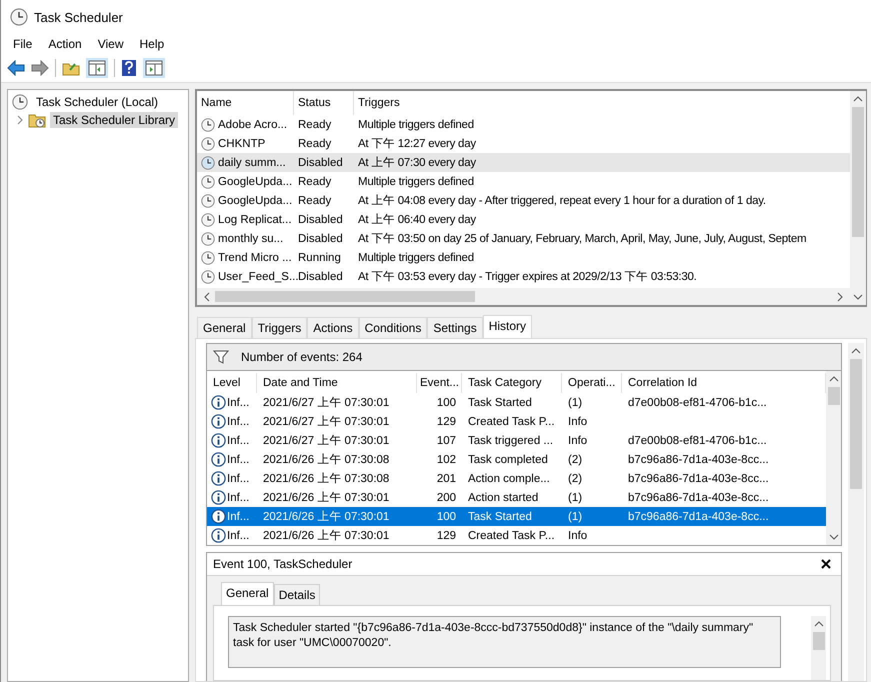 This screenshot has height=682, width=871. Describe the element at coordinates (446, 478) in the screenshot. I see `event-cell-text: 201` at that location.